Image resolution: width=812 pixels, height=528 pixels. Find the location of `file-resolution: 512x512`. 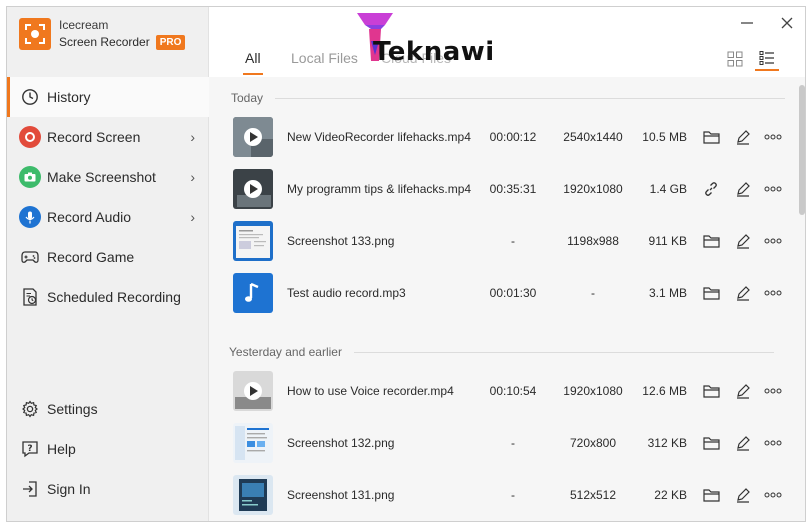

file-resolution: 512x512 is located at coordinates (593, 495).